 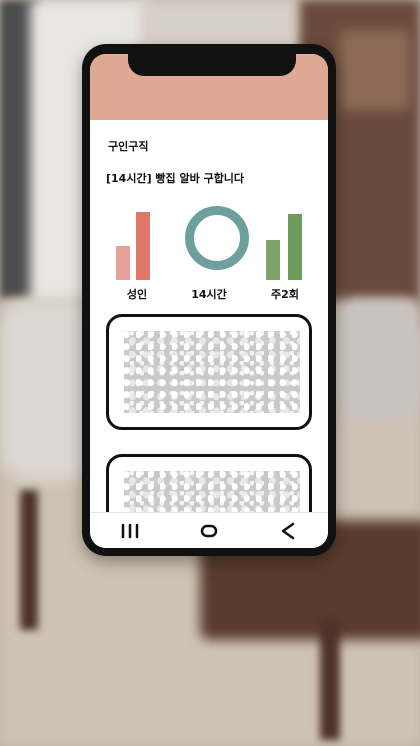 I want to click on home-icon, so click(x=209, y=531).